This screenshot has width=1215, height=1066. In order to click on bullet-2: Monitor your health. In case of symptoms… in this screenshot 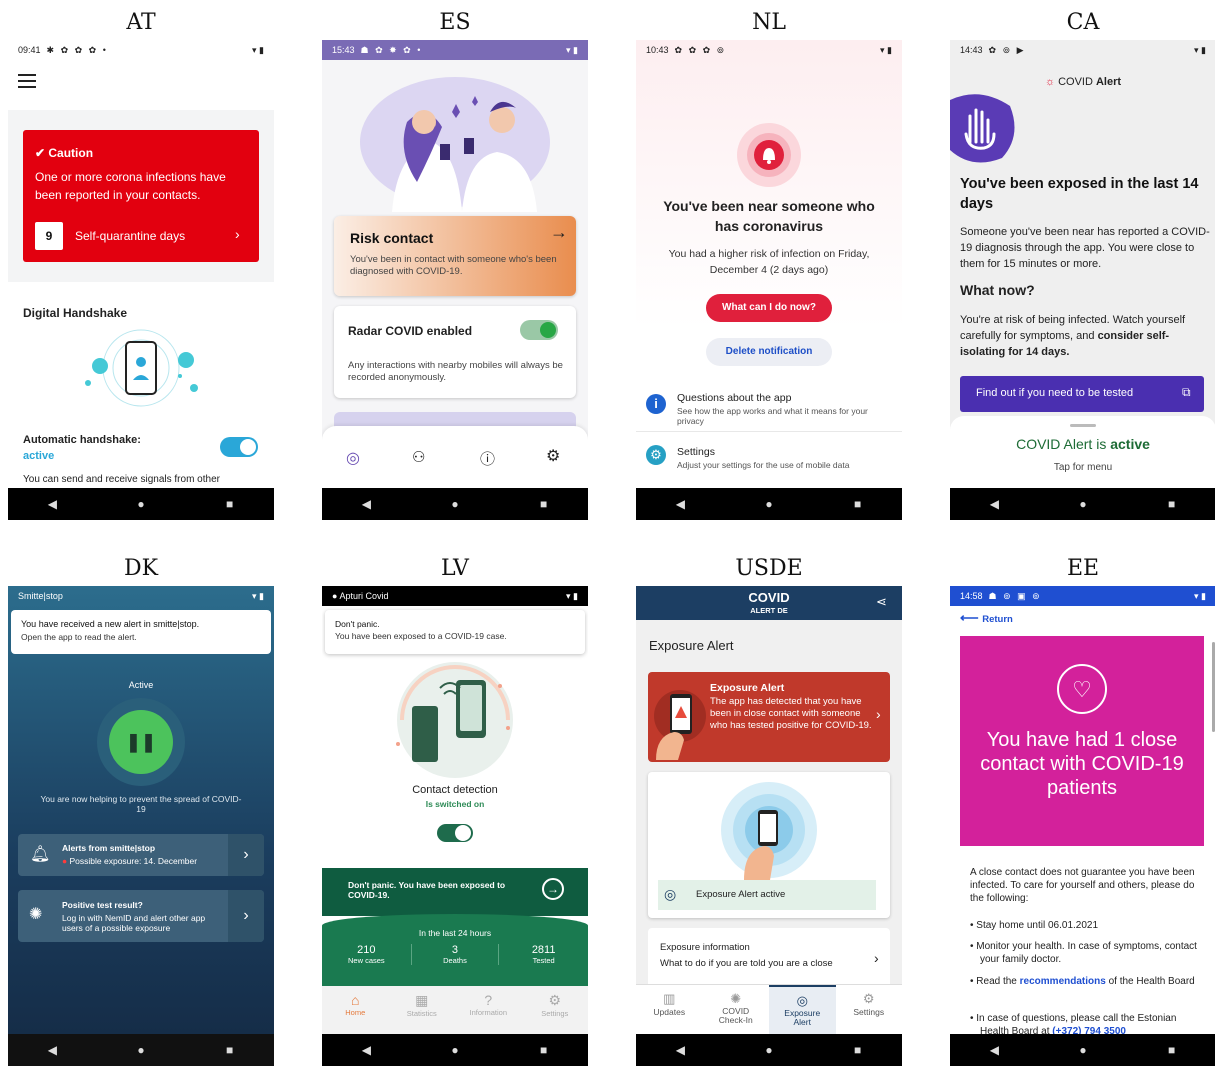, I will do `click(1086, 953)`.